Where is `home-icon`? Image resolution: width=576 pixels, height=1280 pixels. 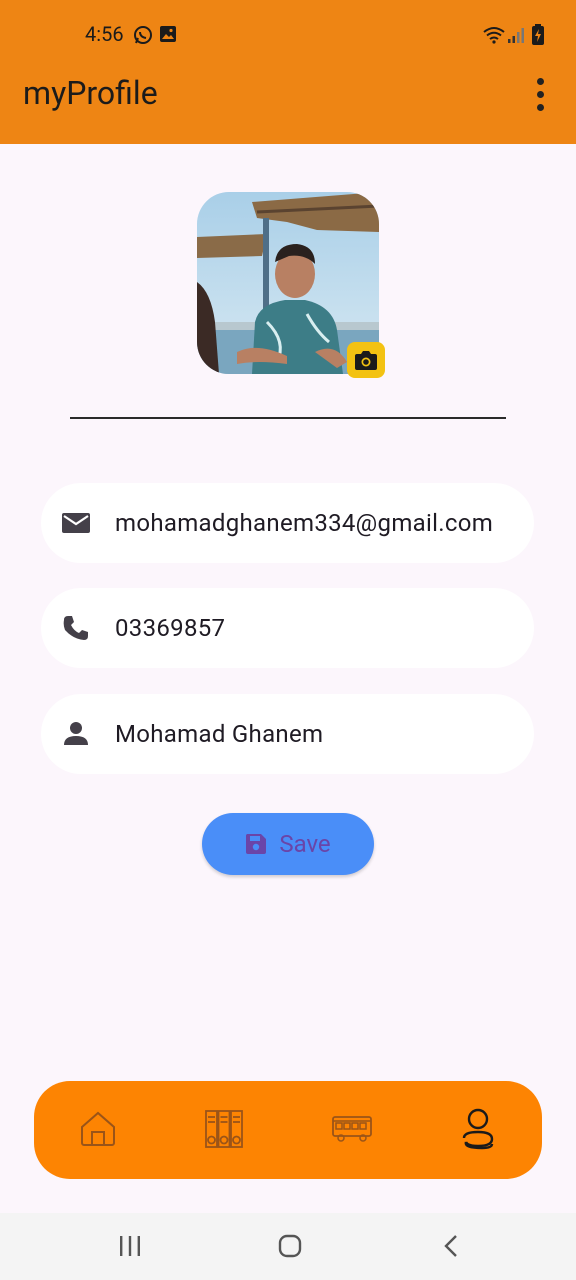
home-icon is located at coordinates (98, 1128).